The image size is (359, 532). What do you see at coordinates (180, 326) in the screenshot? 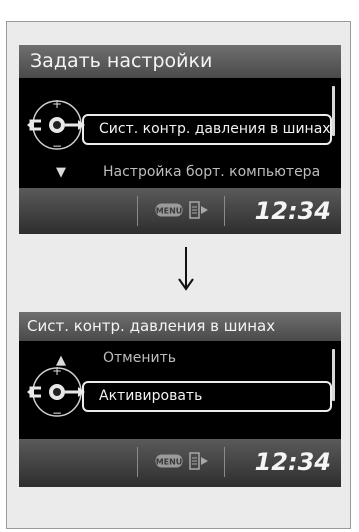
I see `screen-title: Сист. контр. давления в шинах` at bounding box center [180, 326].